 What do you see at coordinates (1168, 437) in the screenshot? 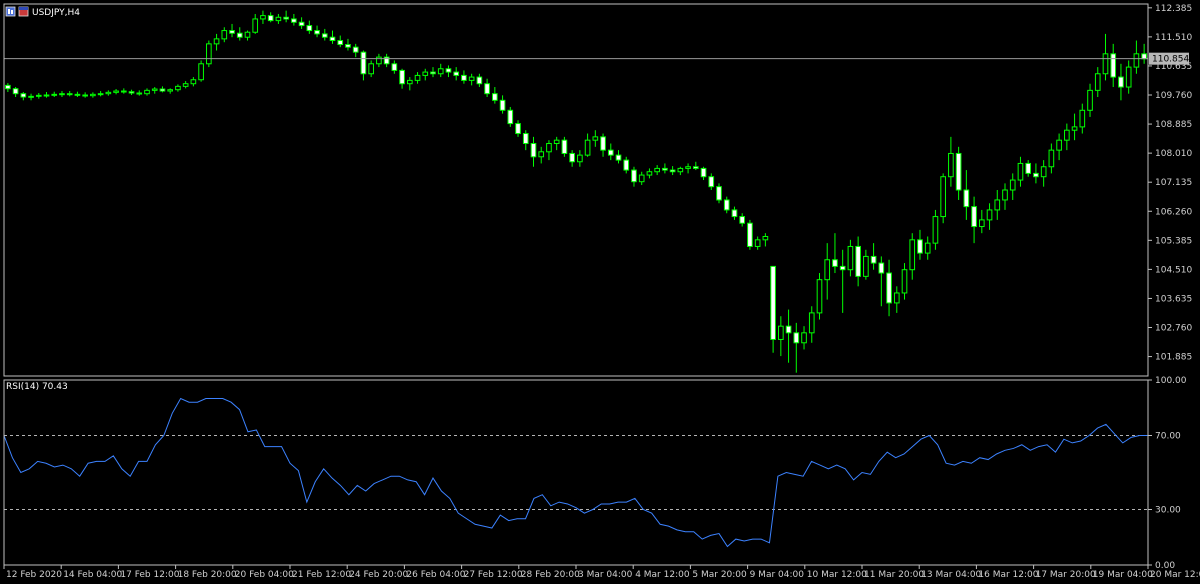
I see `rsi-tick-label: 70.00` at bounding box center [1168, 437].